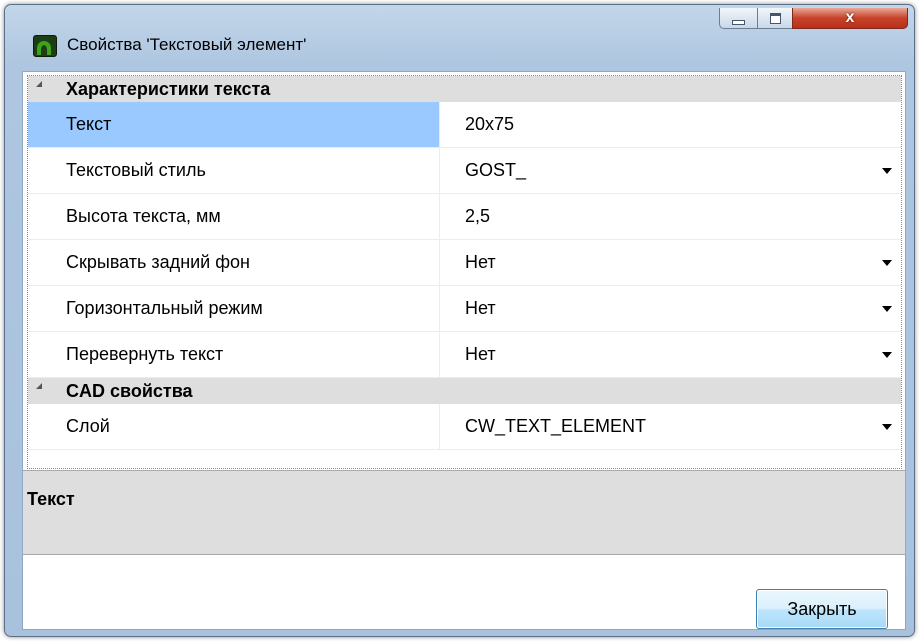  What do you see at coordinates (464, 391) in the screenshot?
I see `category-row: CAD свойства` at bounding box center [464, 391].